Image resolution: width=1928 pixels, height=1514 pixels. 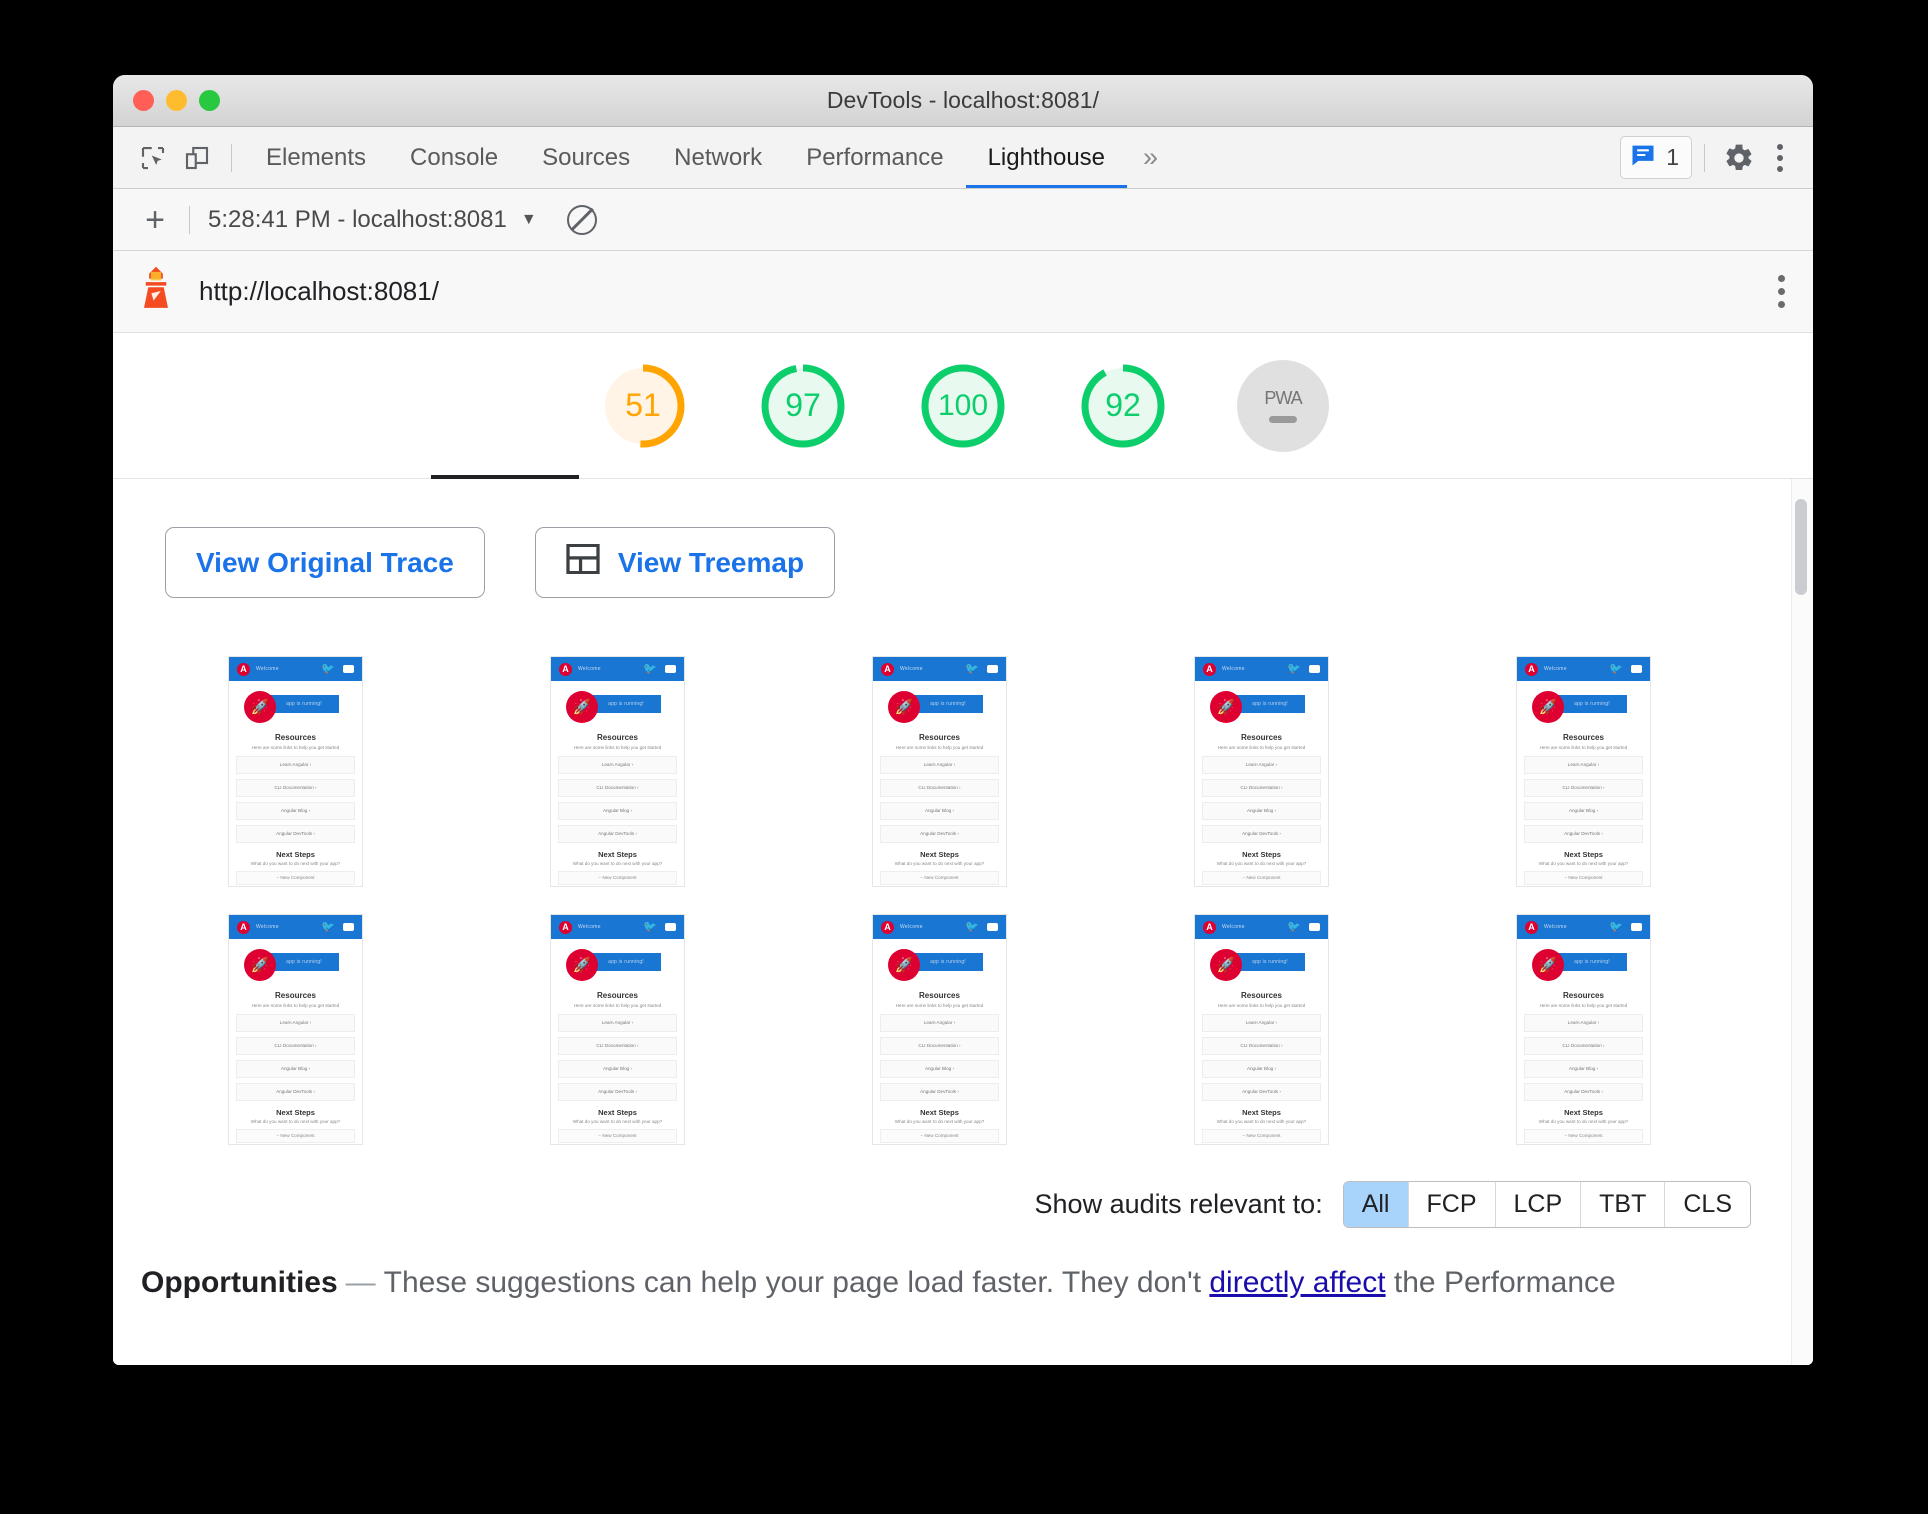 I want to click on score-gauge-accessibility: 97, so click(x=803, y=406).